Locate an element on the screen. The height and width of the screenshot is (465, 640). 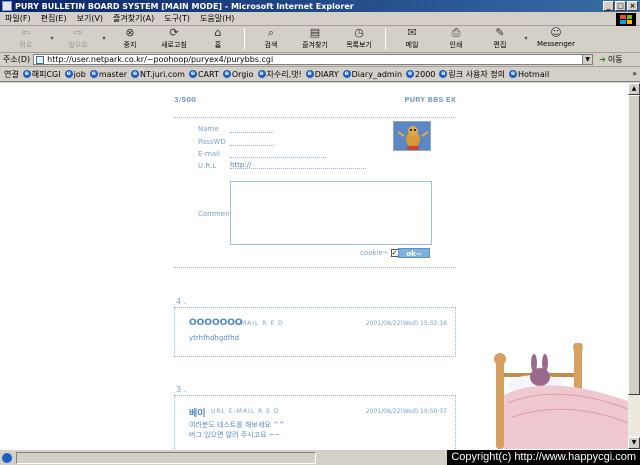
printer-icon: ⎙ is located at coordinates (456, 32).